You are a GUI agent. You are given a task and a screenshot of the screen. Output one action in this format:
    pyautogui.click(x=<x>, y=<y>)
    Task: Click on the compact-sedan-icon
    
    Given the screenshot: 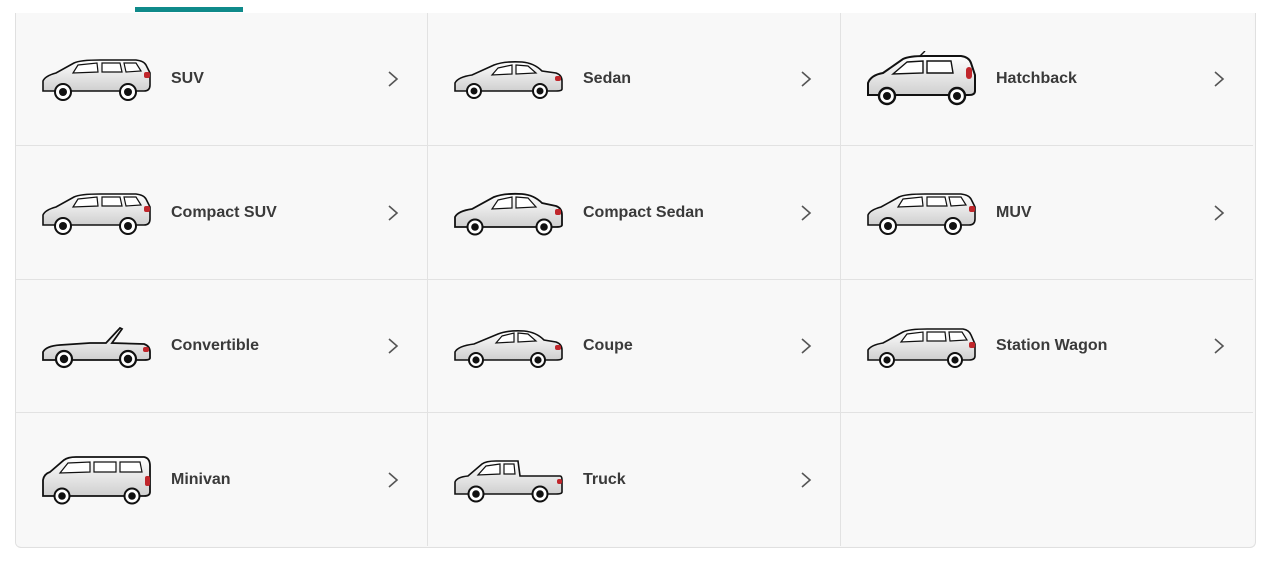 What is the action you would take?
    pyautogui.click(x=508, y=213)
    